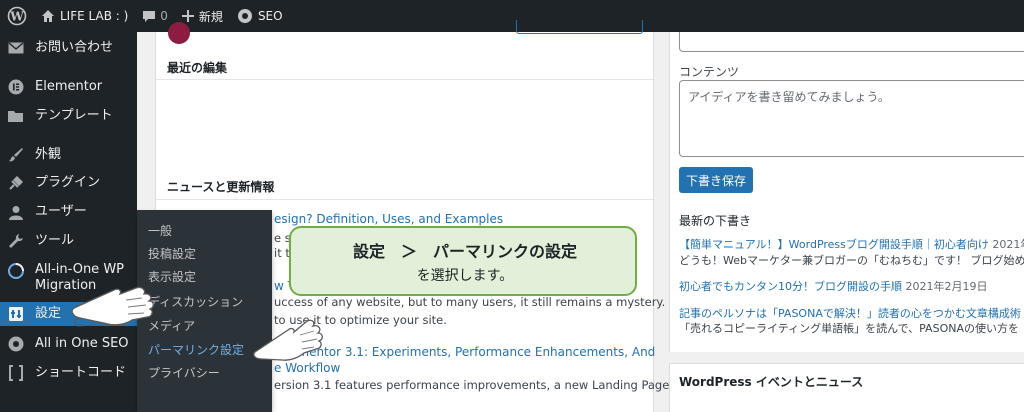 This screenshot has width=1024, height=412. Describe the element at coordinates (282, 253) in the screenshot. I see `news-excerpt: it t` at that location.